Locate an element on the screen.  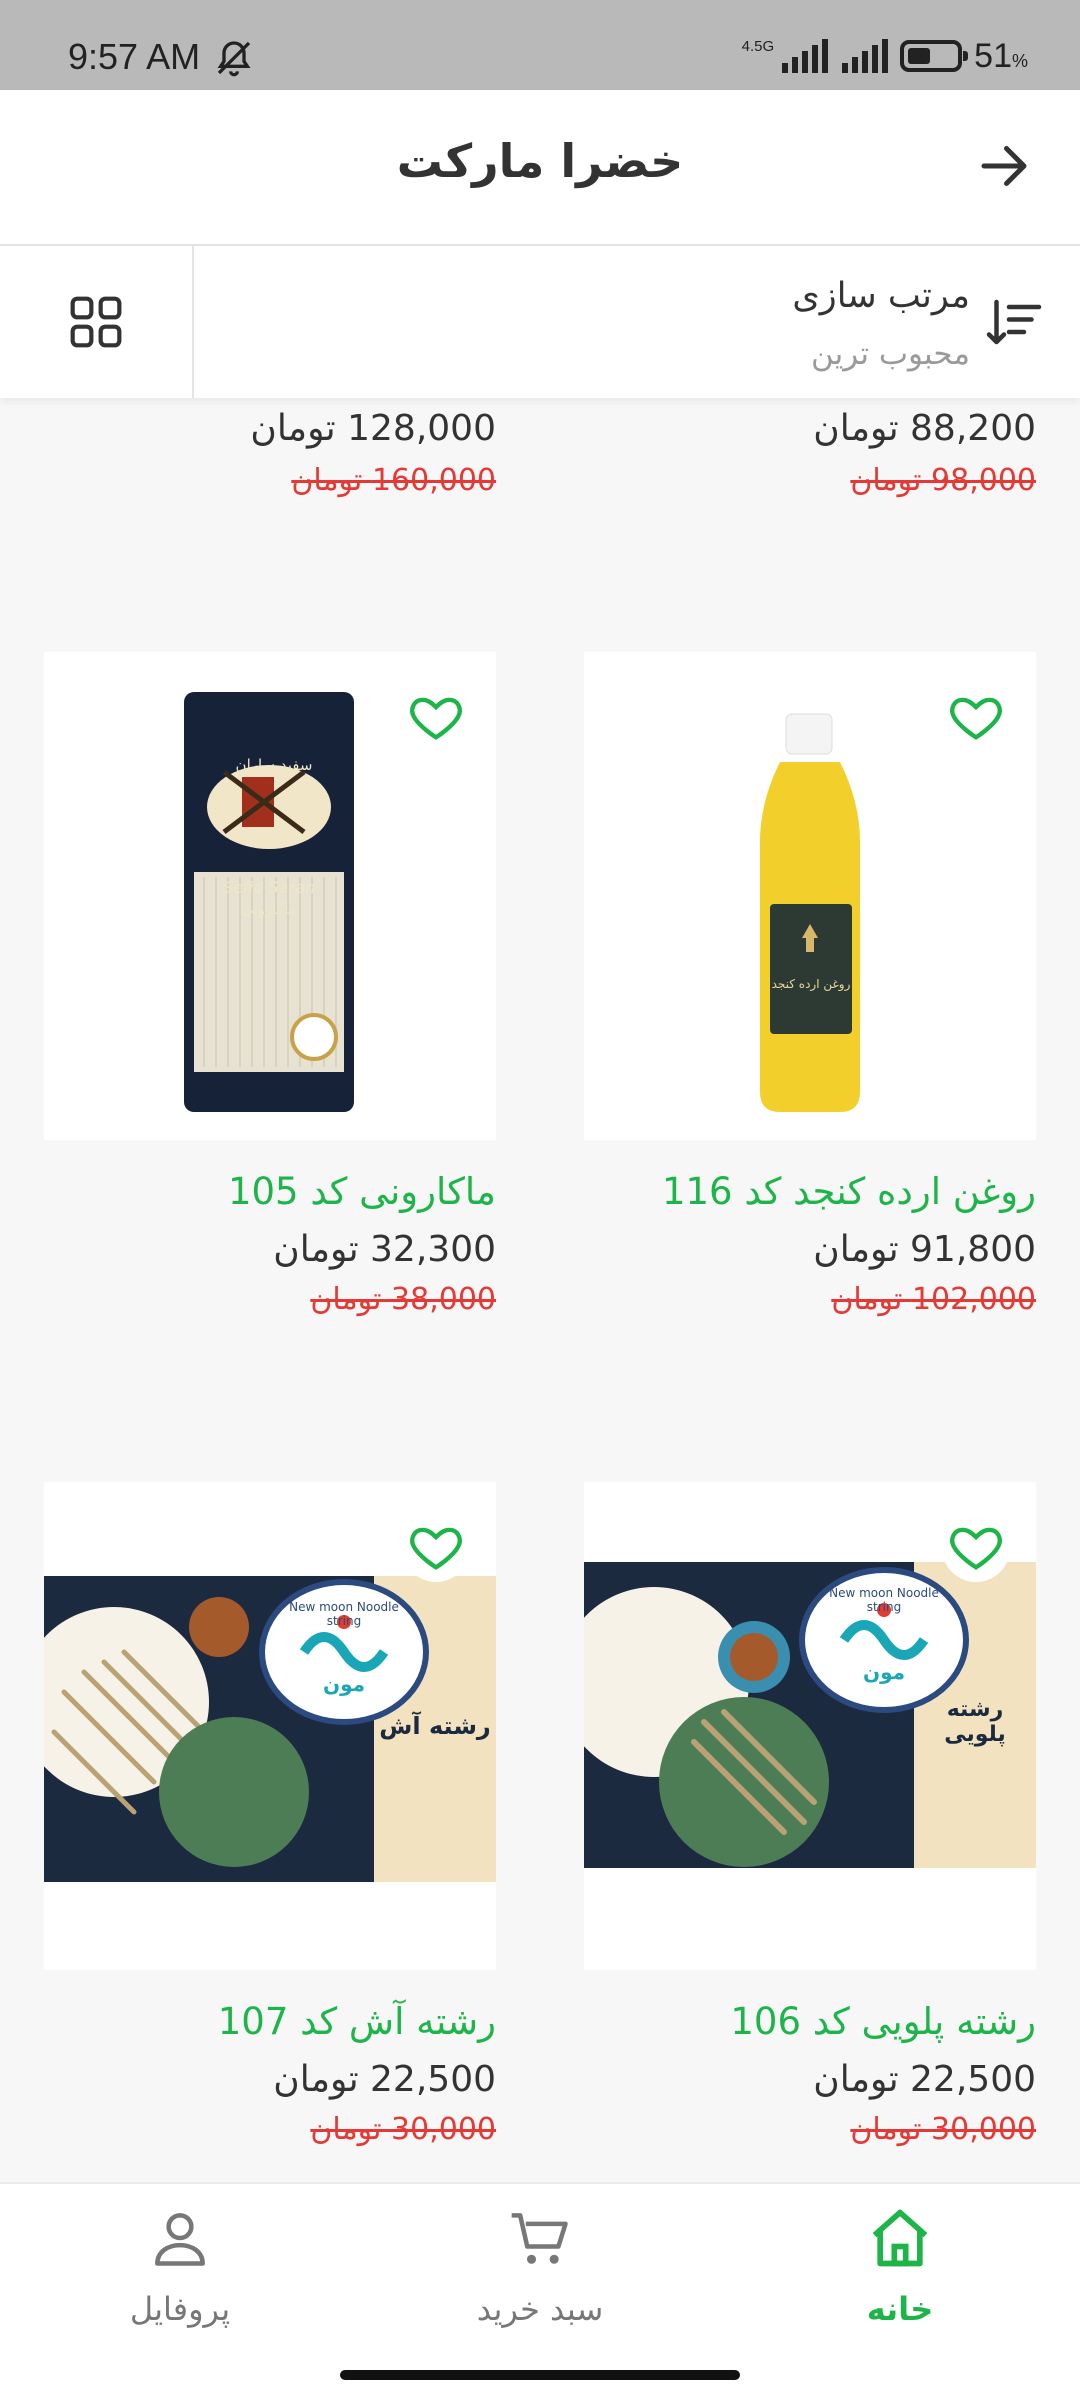
app-header: خضرا مارکت is located at coordinates (540, 168).